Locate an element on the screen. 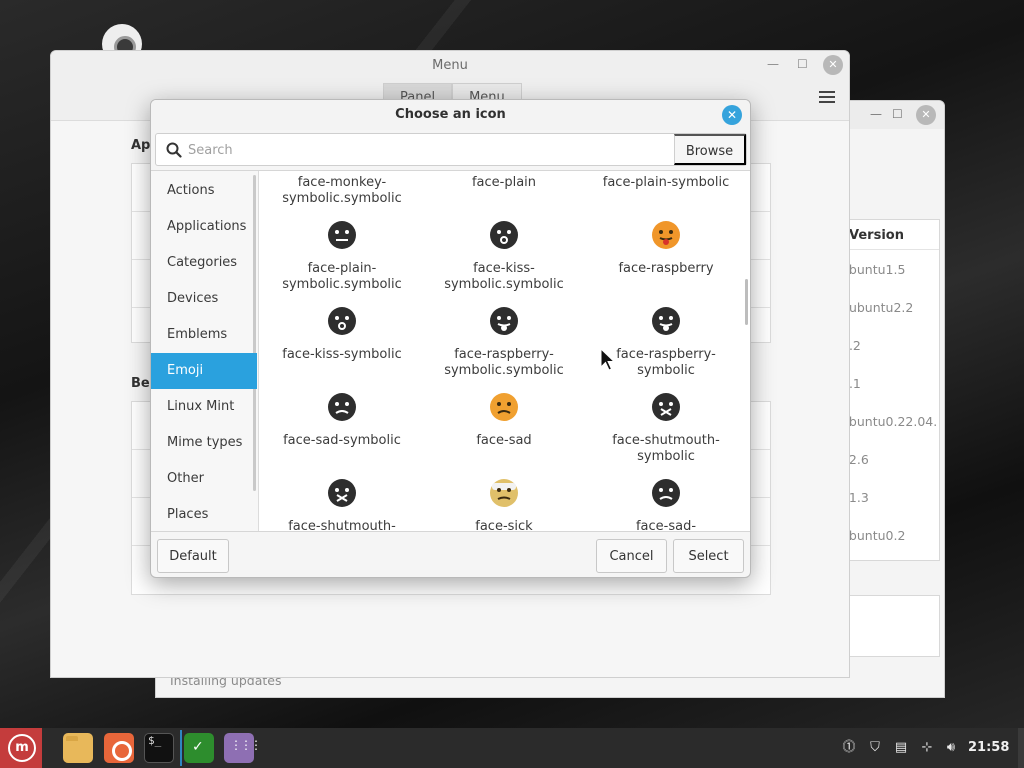 The image size is (1024, 768). category-item: Linux Mint is located at coordinates (204, 407).